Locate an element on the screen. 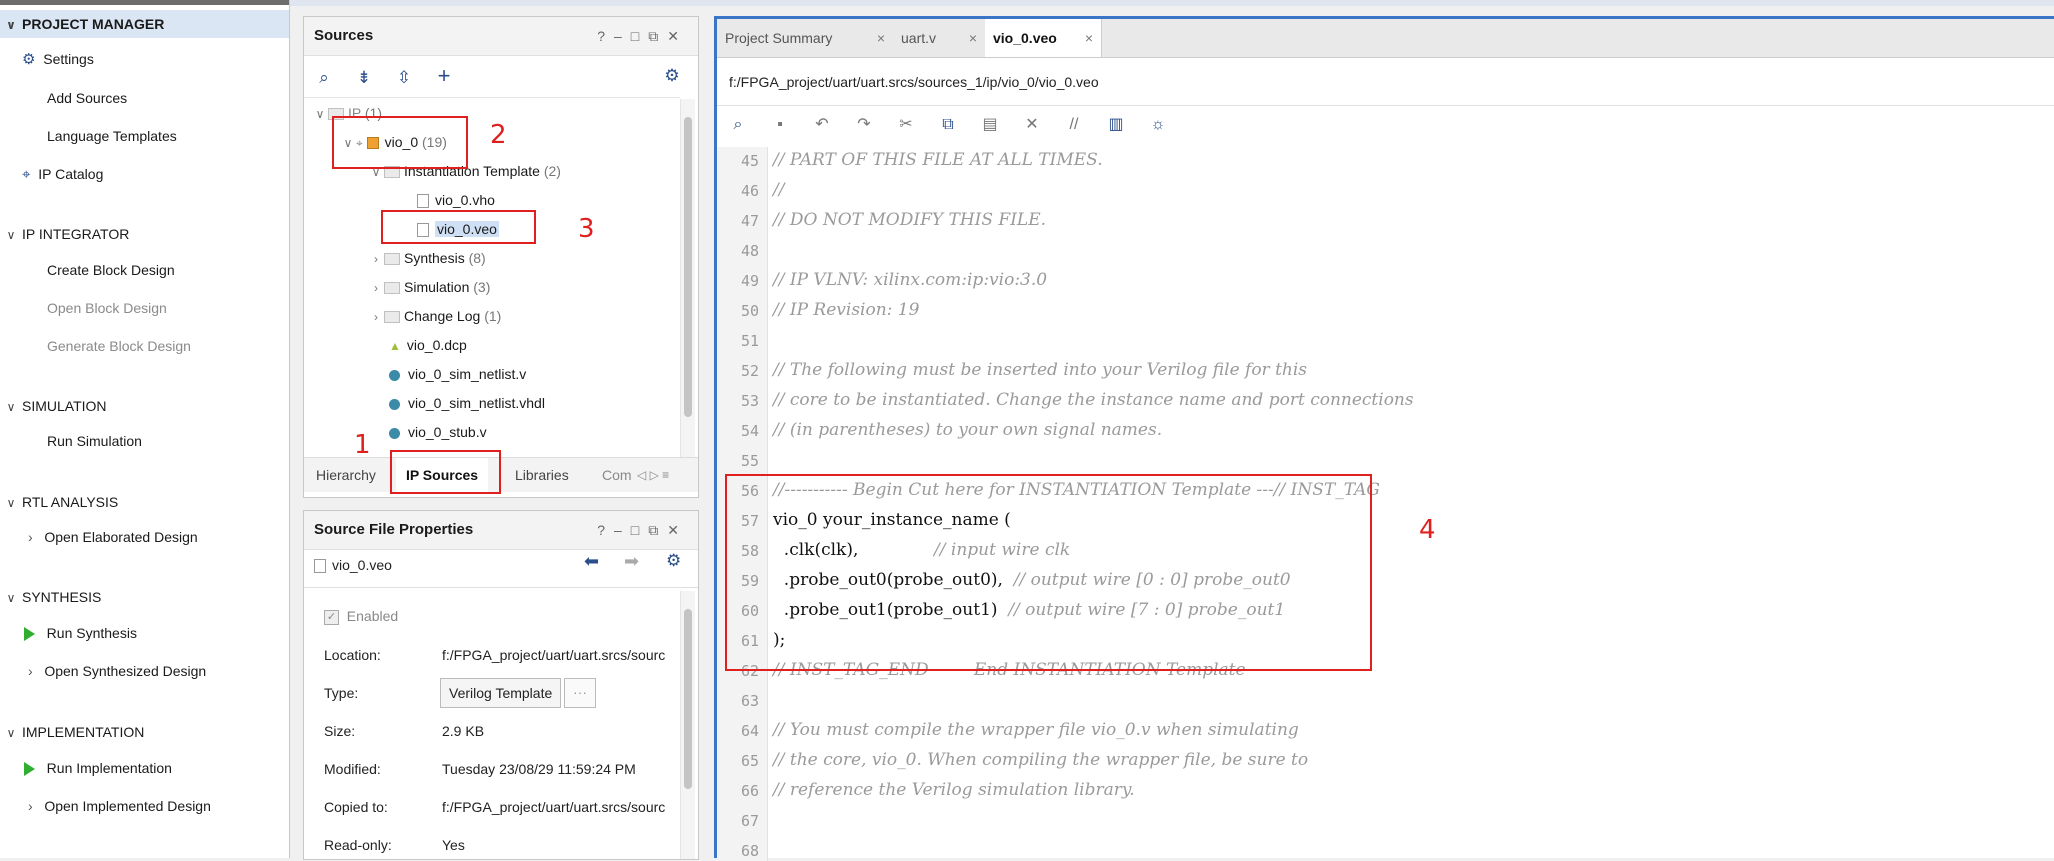  add-icon: + is located at coordinates (444, 76).